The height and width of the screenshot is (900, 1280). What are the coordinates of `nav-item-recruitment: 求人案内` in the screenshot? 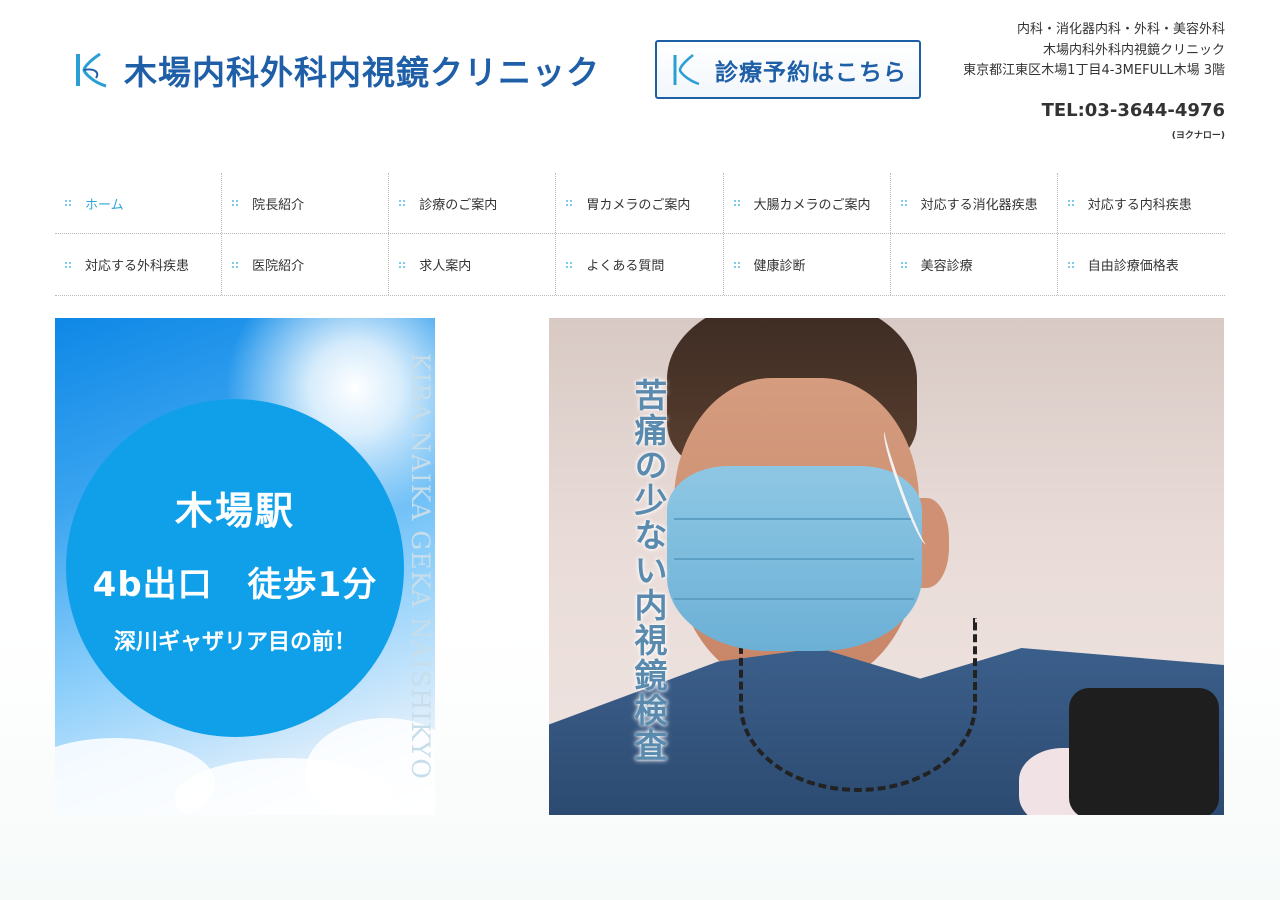 It's located at (473, 264).